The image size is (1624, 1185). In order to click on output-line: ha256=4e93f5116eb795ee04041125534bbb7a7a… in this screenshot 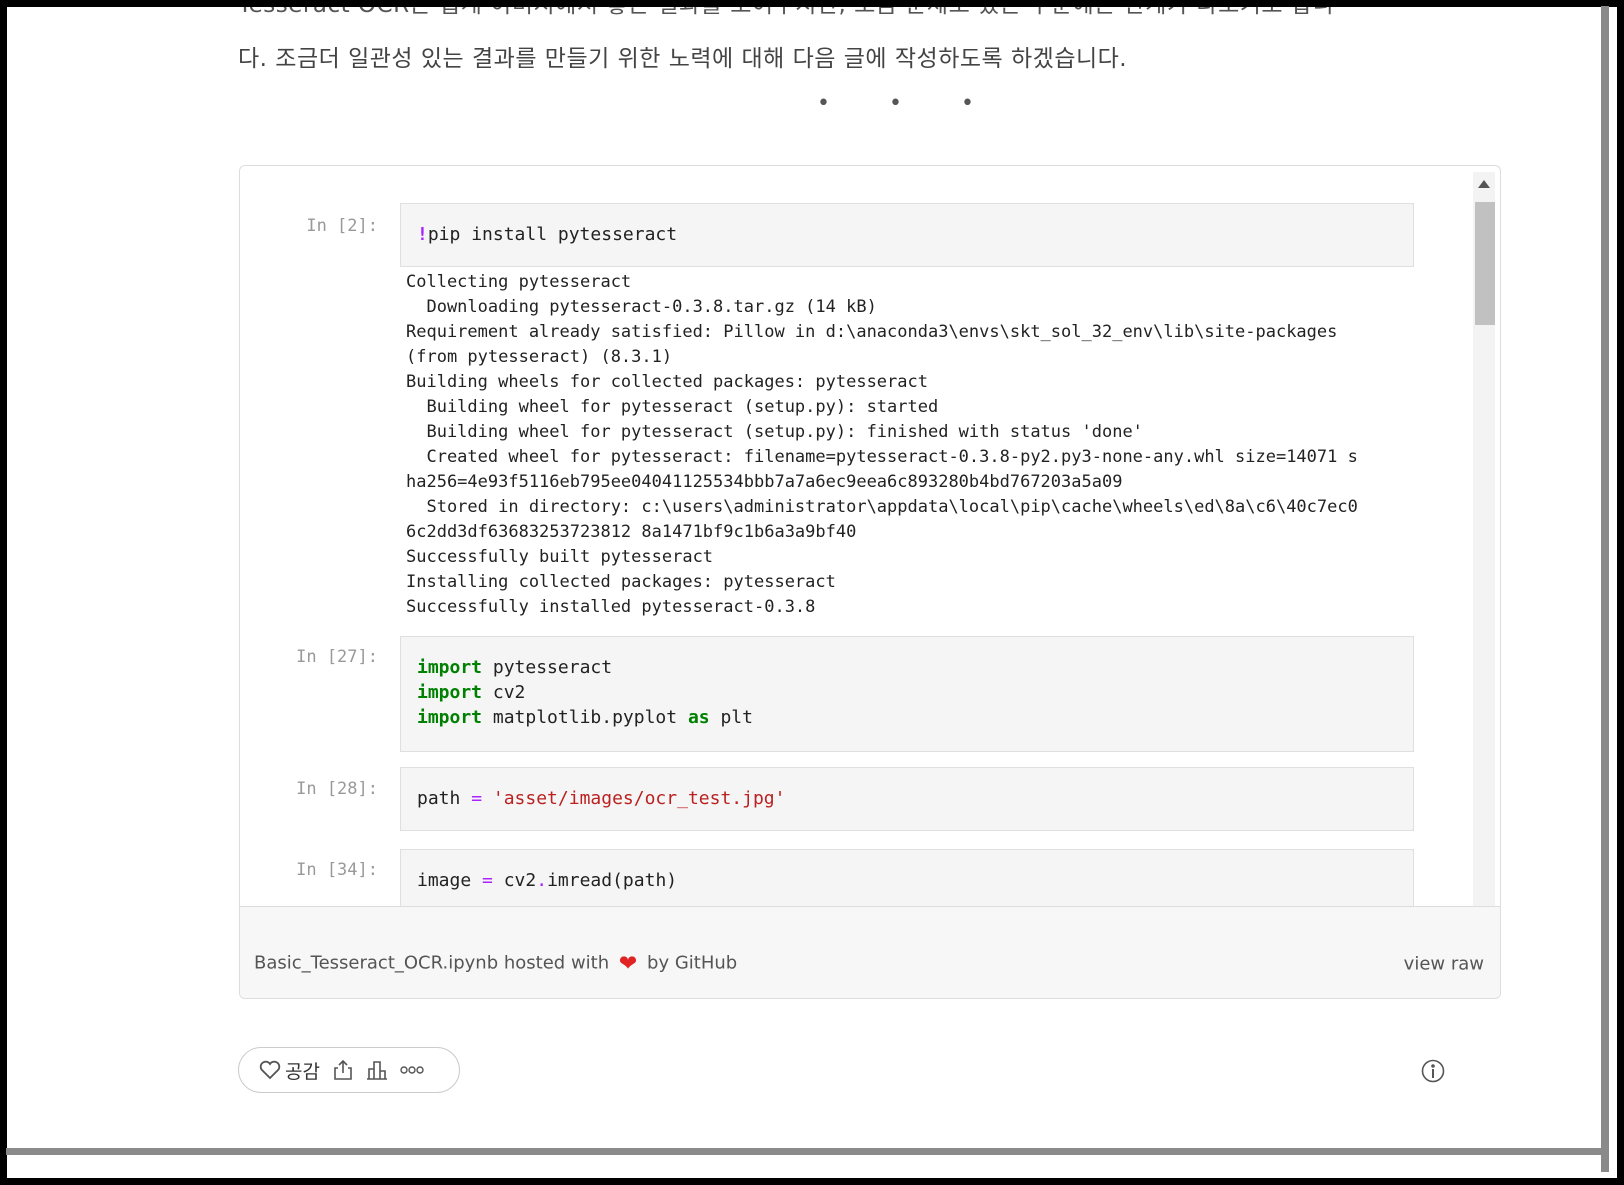, I will do `click(764, 482)`.